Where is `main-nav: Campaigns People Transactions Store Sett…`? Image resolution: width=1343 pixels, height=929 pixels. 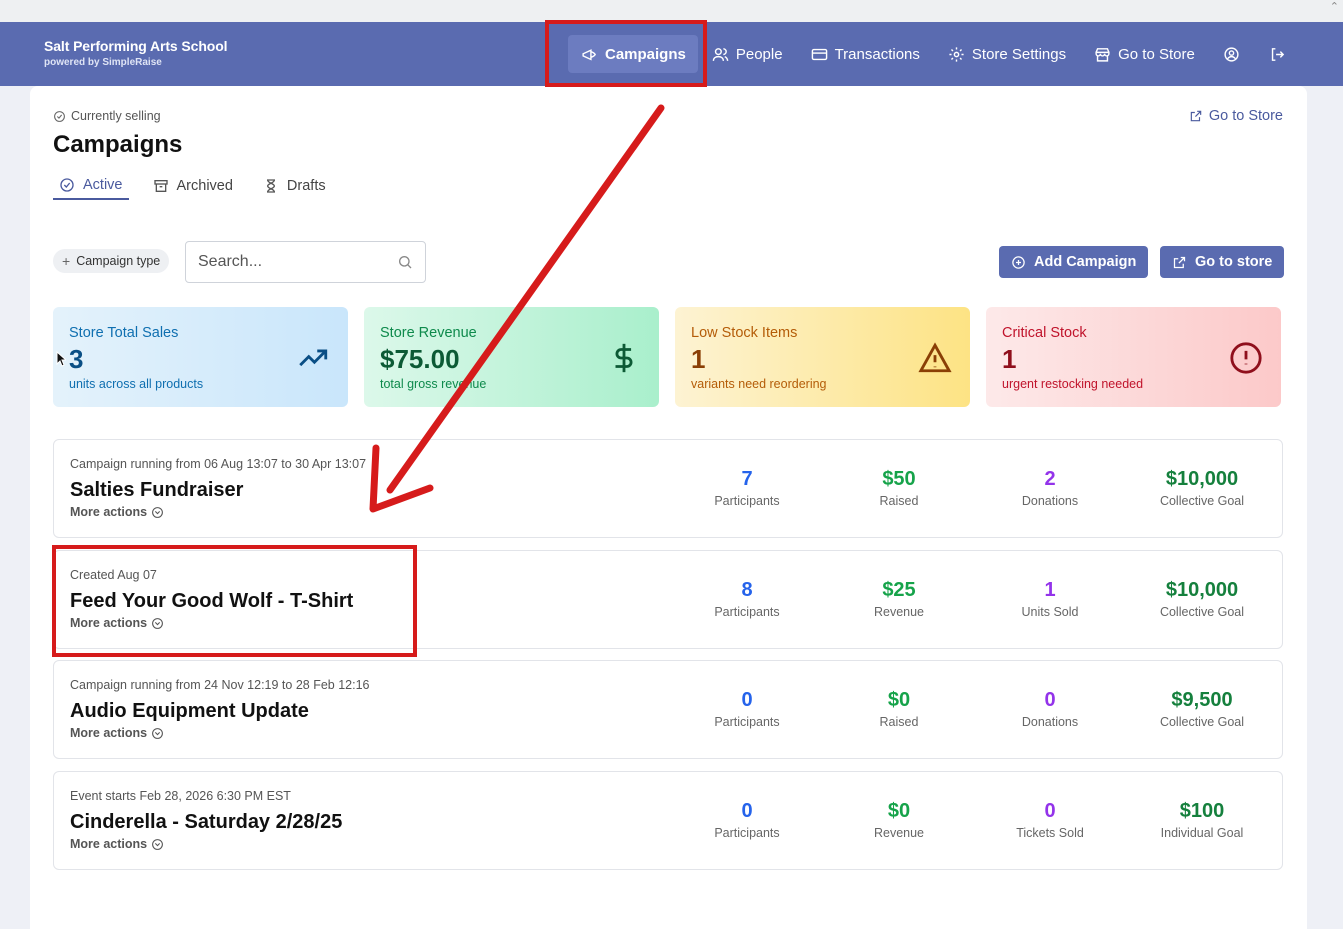
main-nav: Campaigns People Transactions Store Sett… is located at coordinates (934, 54).